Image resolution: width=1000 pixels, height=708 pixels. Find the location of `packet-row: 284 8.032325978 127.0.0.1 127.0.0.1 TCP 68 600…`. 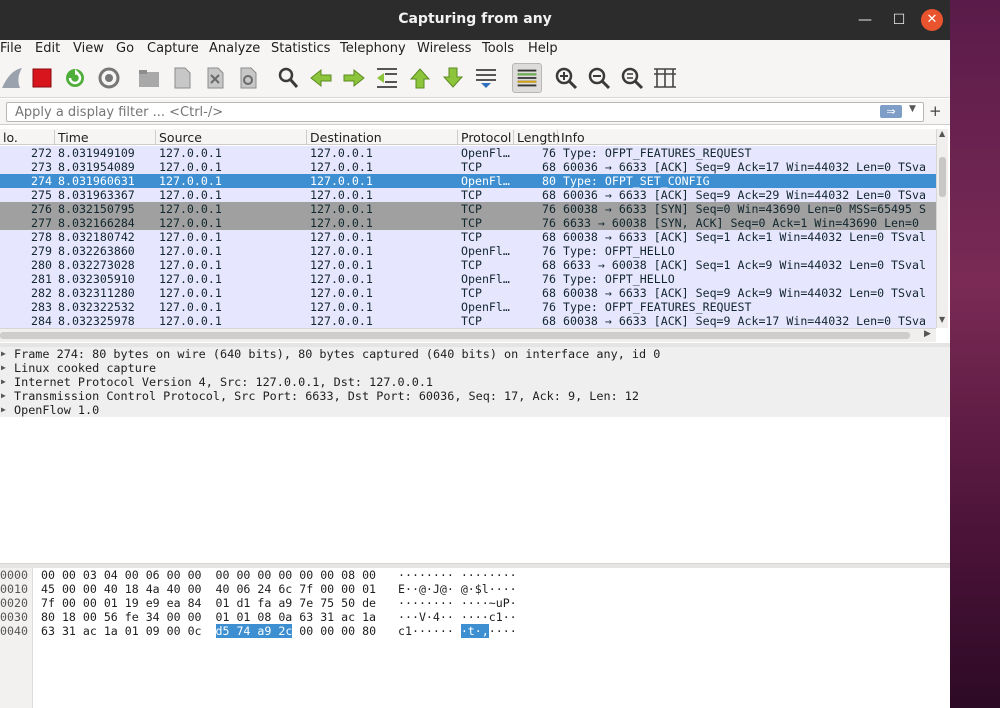

packet-row: 284 8.032325978 127.0.0.1 127.0.0.1 TCP 68 600… is located at coordinates (468, 321).